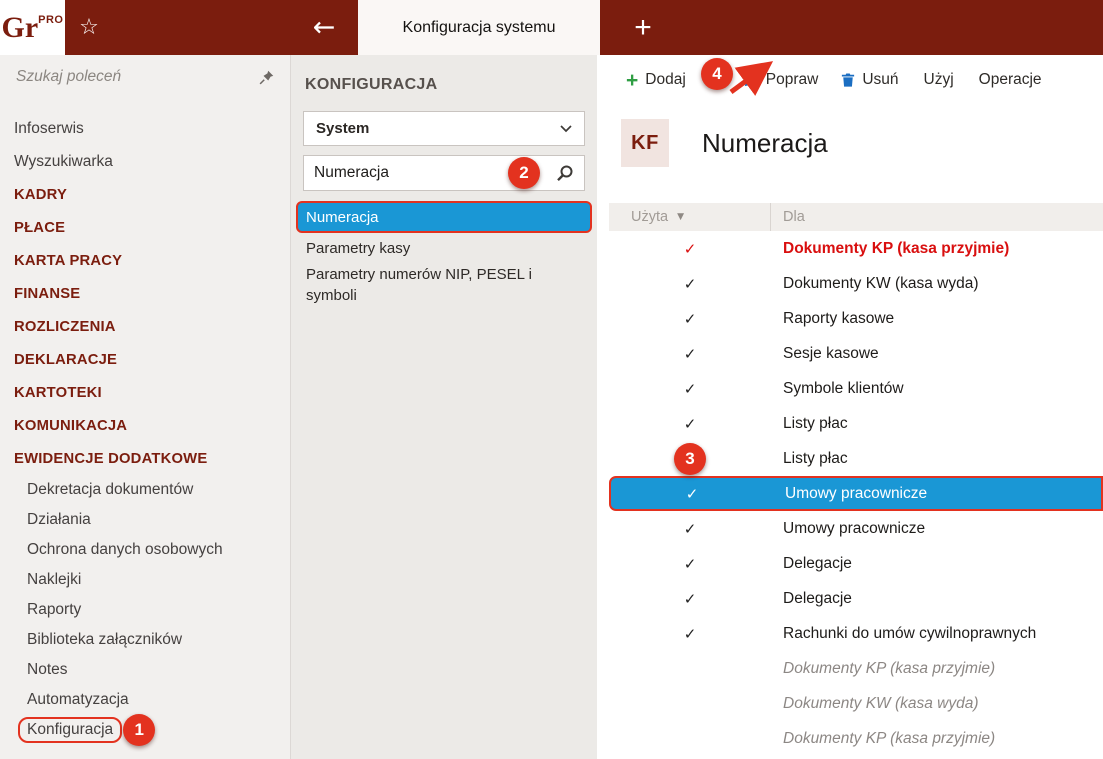 Image resolution: width=1103 pixels, height=759 pixels. I want to click on toolbar: + Dodaj Popraw Usuń Użyj Operacje 4, so click(850, 80).